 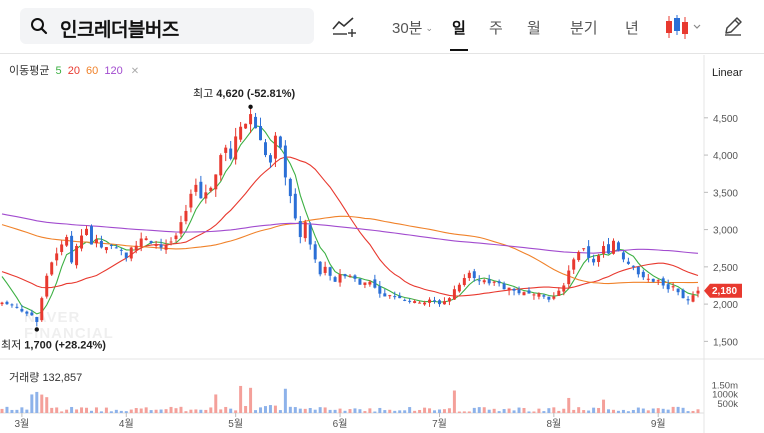 I want to click on tab-period-quarter: 분기, so click(x=584, y=27).